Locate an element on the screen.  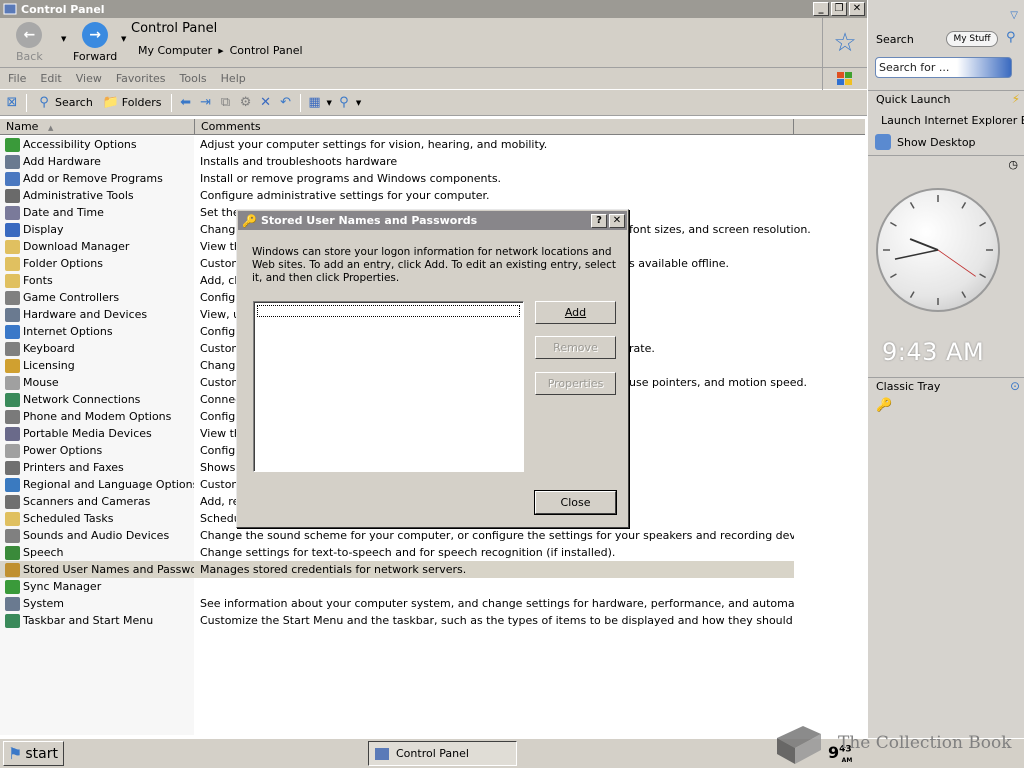
list-item-name: Add or Remove Programs is located at coordinates (97, 178).